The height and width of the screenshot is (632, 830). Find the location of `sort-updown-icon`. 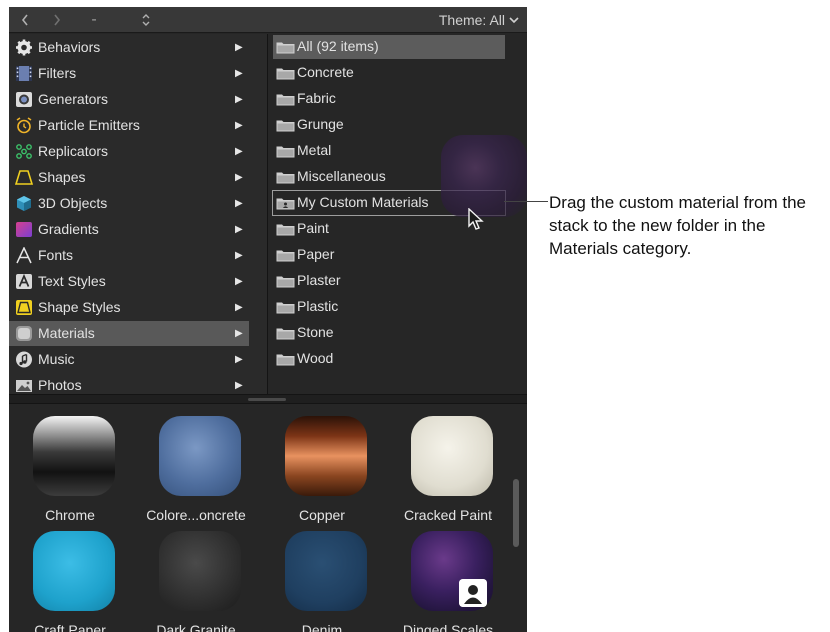

sort-updown-icon is located at coordinates (146, 20).